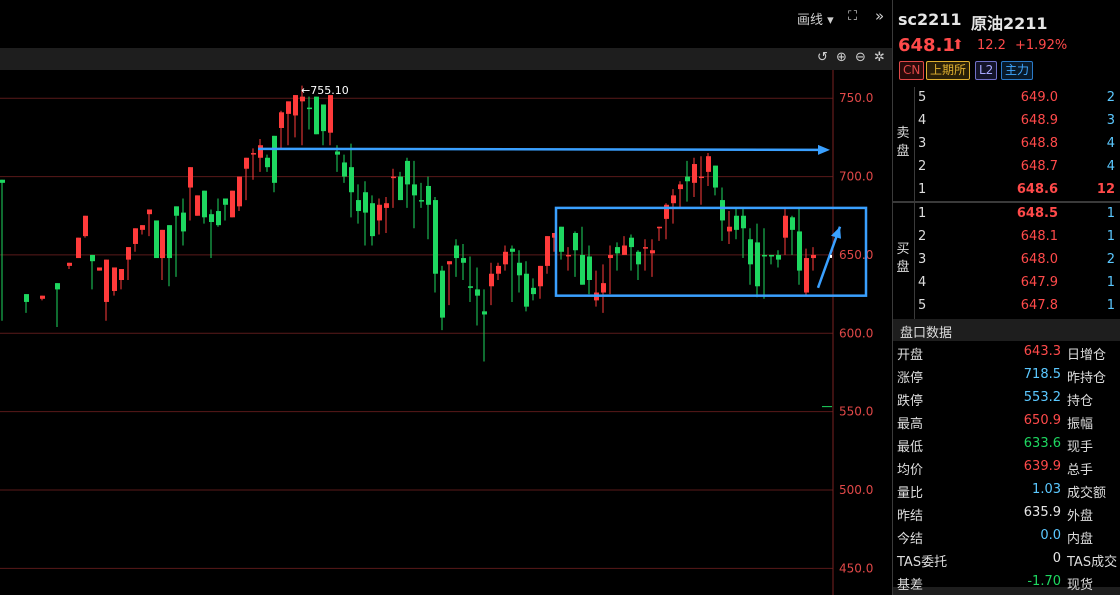  Describe the element at coordinates (856, 333) in the screenshot. I see `y-tick-label: 600.0` at that location.